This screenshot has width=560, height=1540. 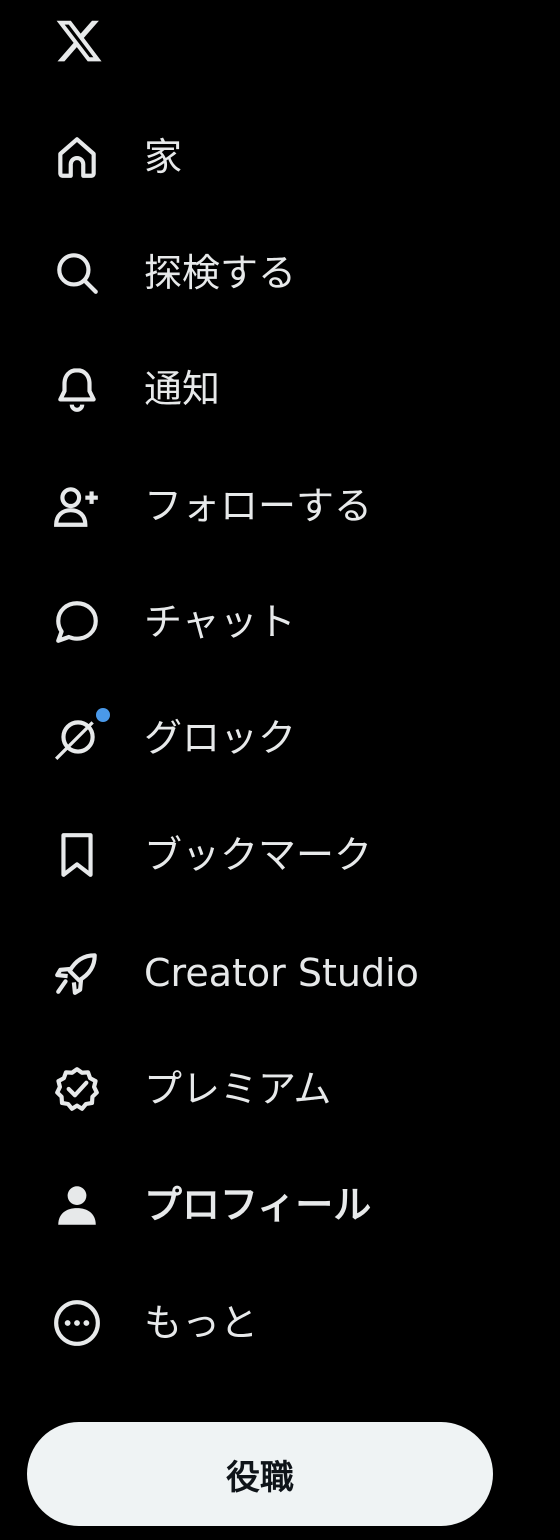 I want to click on x-logo, so click(x=79, y=41).